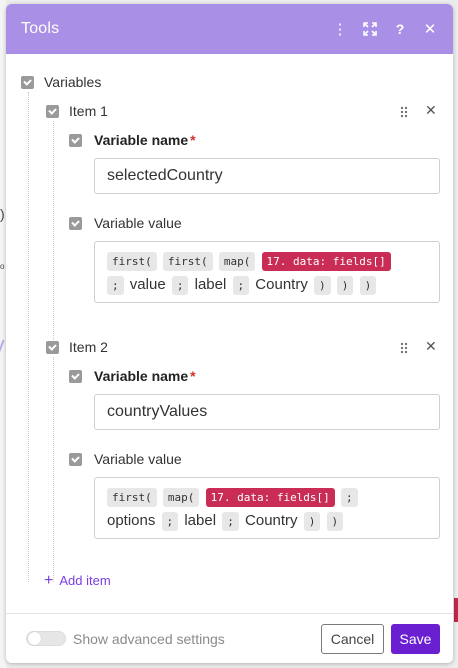  I want to click on save-button: Save, so click(415, 639).